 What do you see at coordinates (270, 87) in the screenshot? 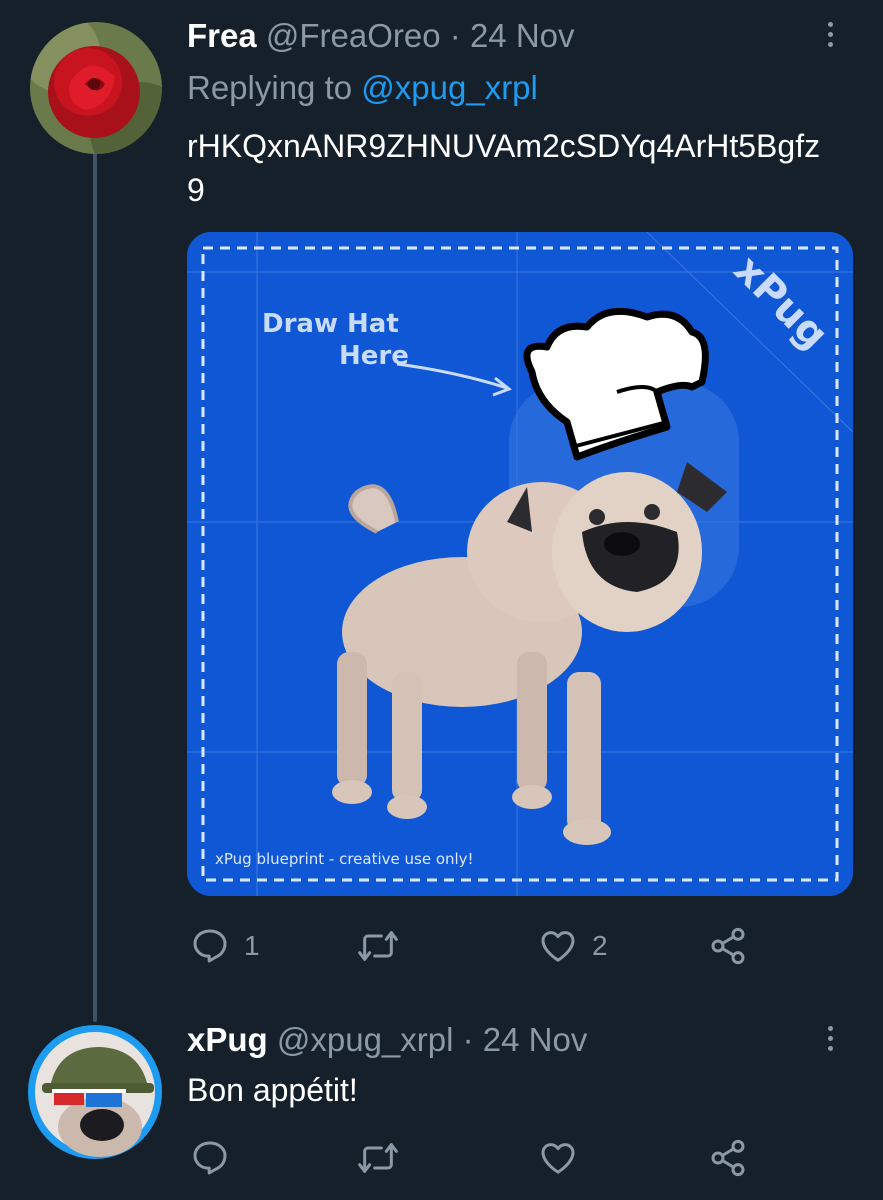
I see `replying-prefix: Replying to` at bounding box center [270, 87].